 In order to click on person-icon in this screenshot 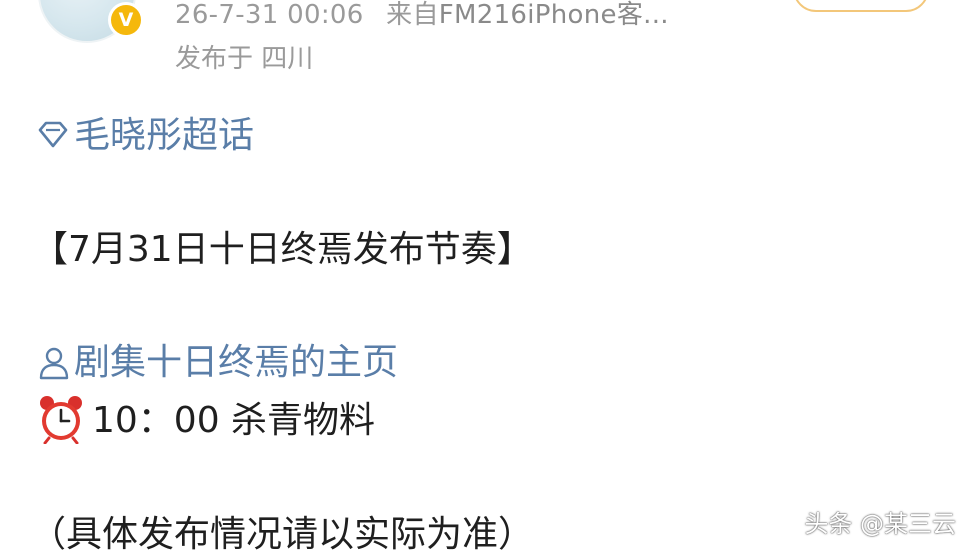, I will do `click(54, 363)`.